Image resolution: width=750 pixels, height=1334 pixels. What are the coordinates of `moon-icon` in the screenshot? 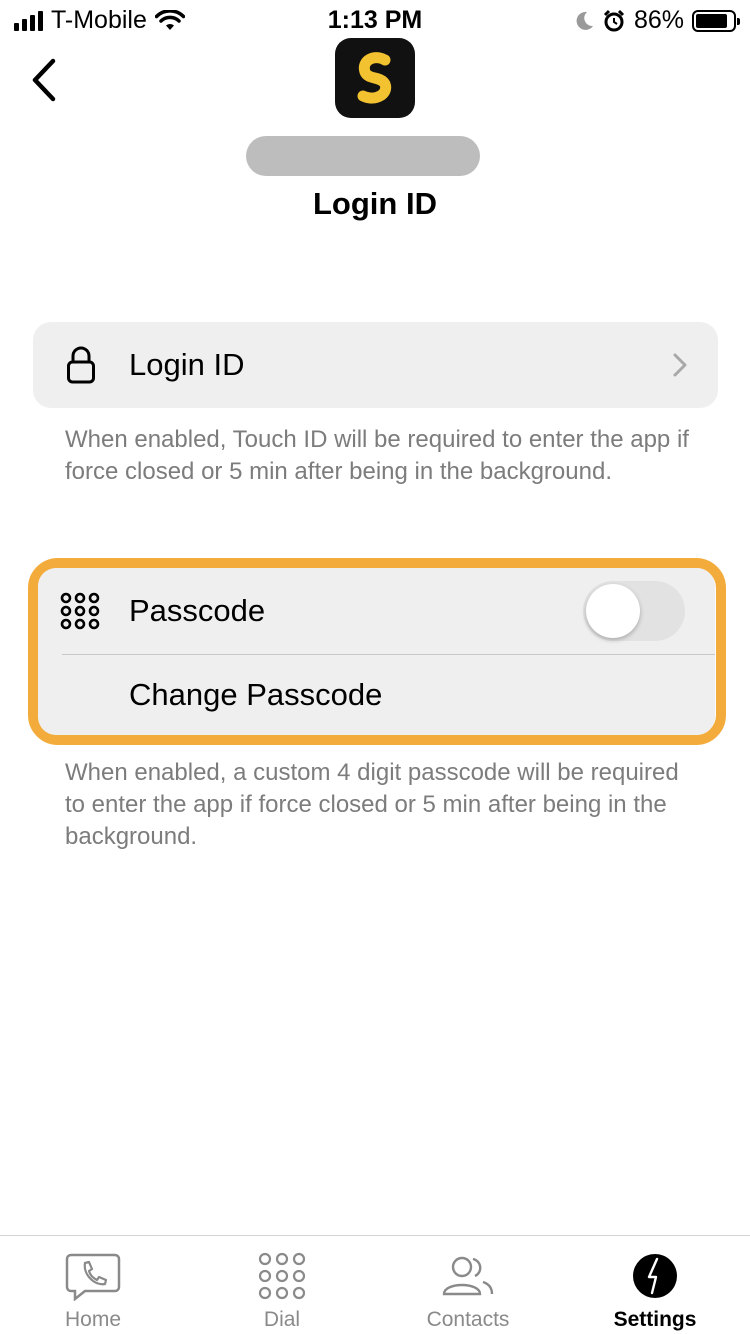 It's located at (584, 20).